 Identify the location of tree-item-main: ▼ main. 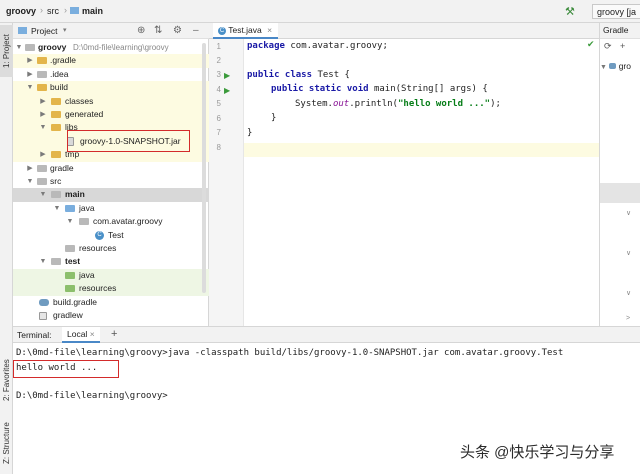
(111, 195).